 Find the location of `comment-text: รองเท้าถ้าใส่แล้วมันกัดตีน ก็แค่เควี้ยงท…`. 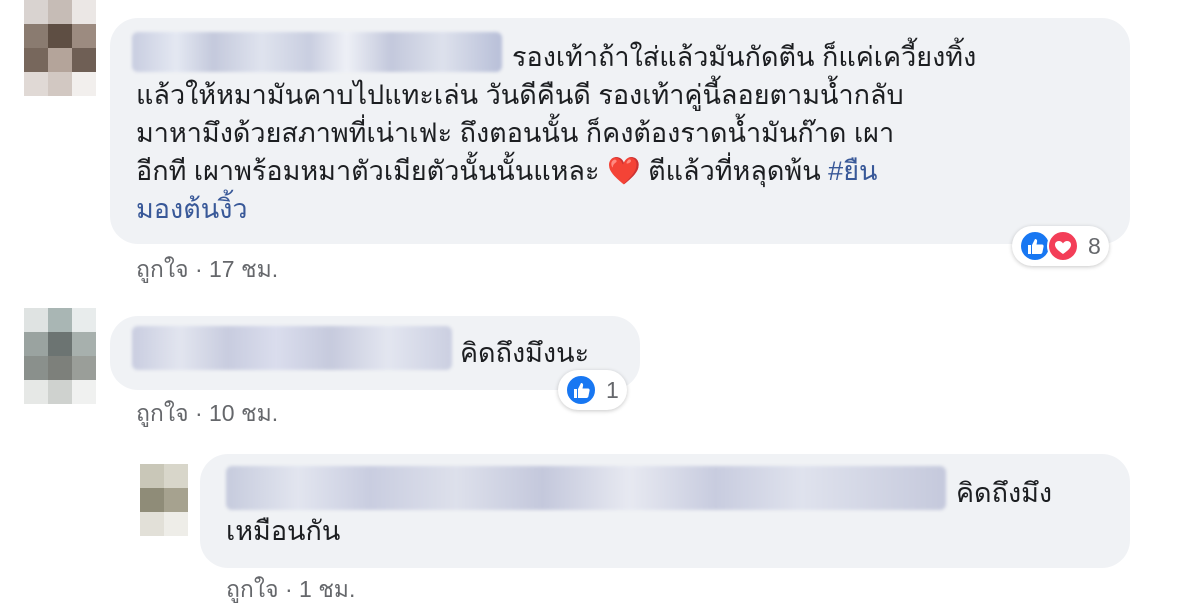

comment-text: รองเท้าถ้าใส่แล้วมันกัดตีน ก็แค่เควี้ยงท… is located at coordinates (744, 57).